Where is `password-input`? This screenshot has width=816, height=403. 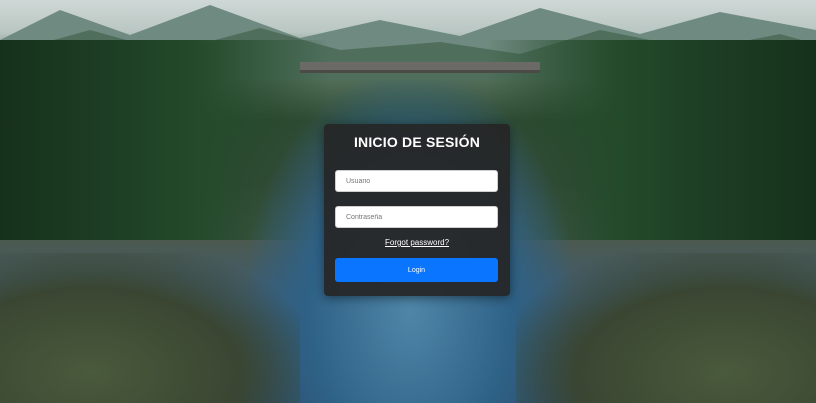
password-input is located at coordinates (416, 217).